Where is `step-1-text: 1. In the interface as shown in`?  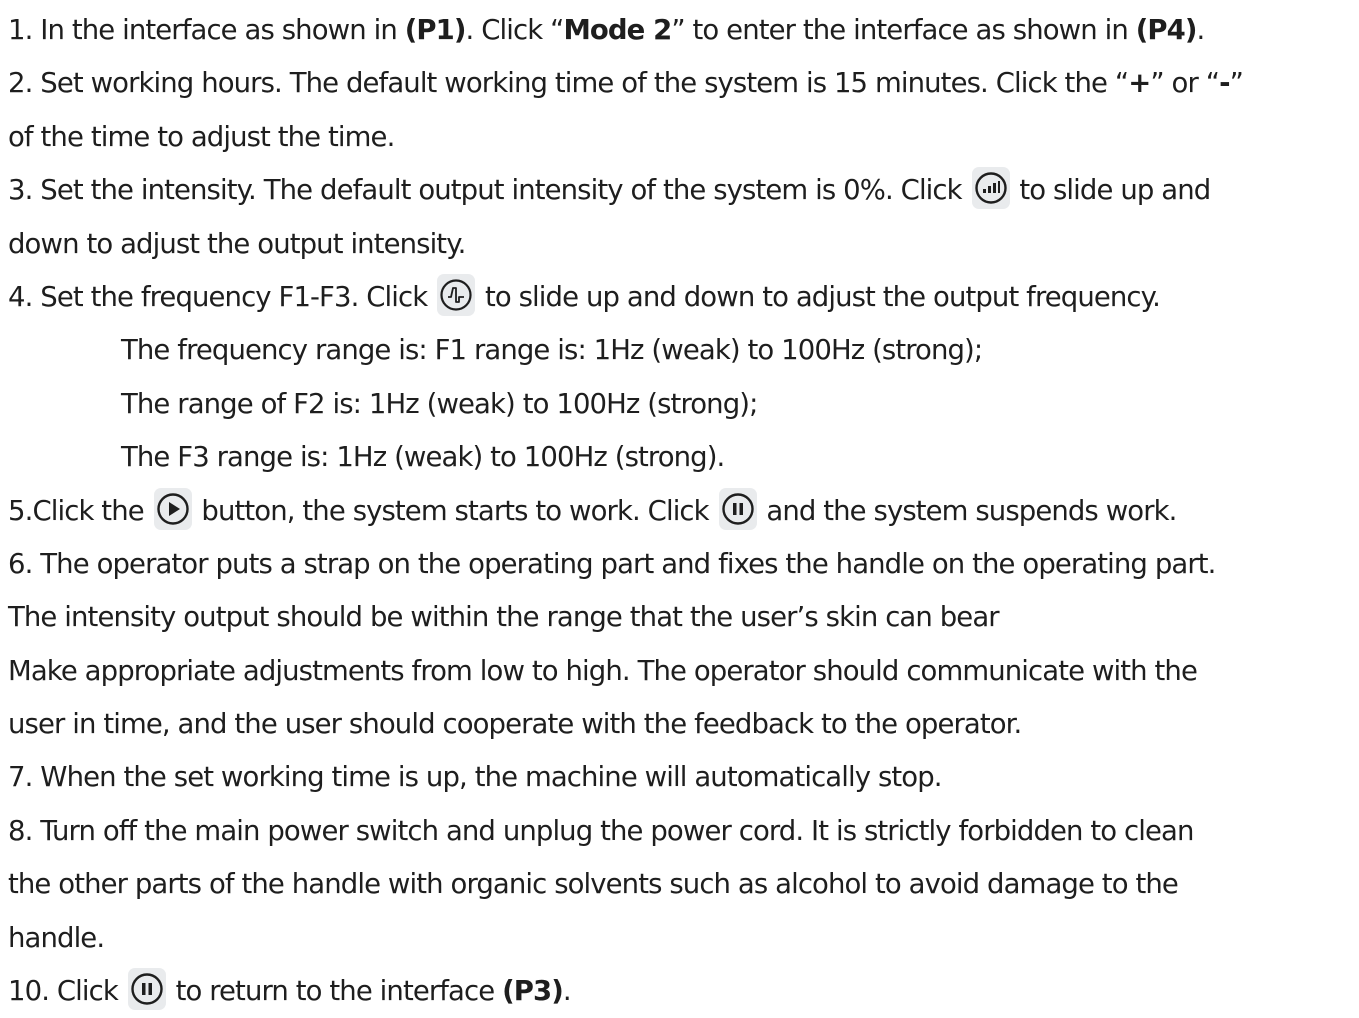 step-1-text: 1. In the interface as shown in is located at coordinates (206, 30).